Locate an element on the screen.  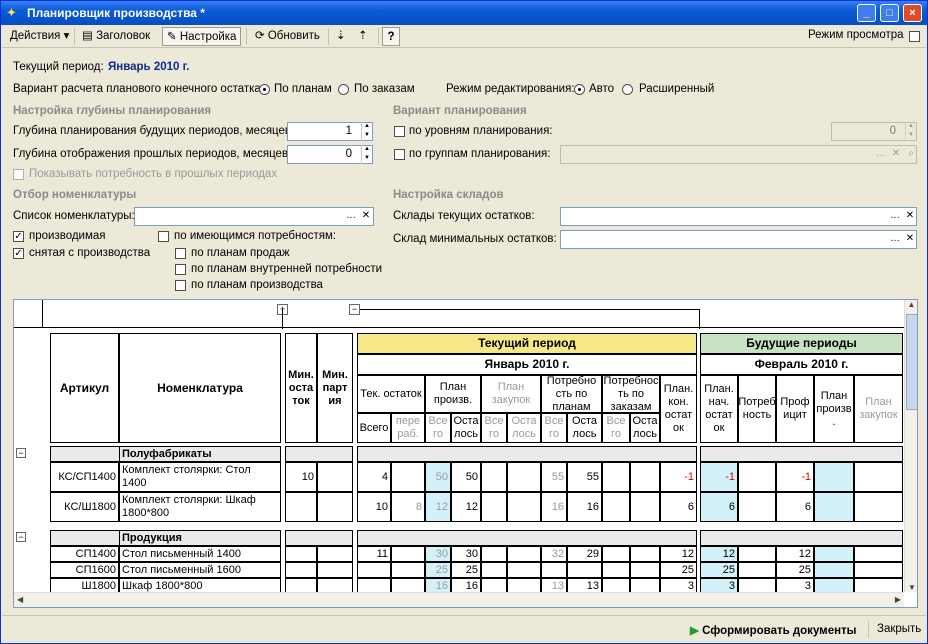
view-mode-checkbox is located at coordinates (914, 36).